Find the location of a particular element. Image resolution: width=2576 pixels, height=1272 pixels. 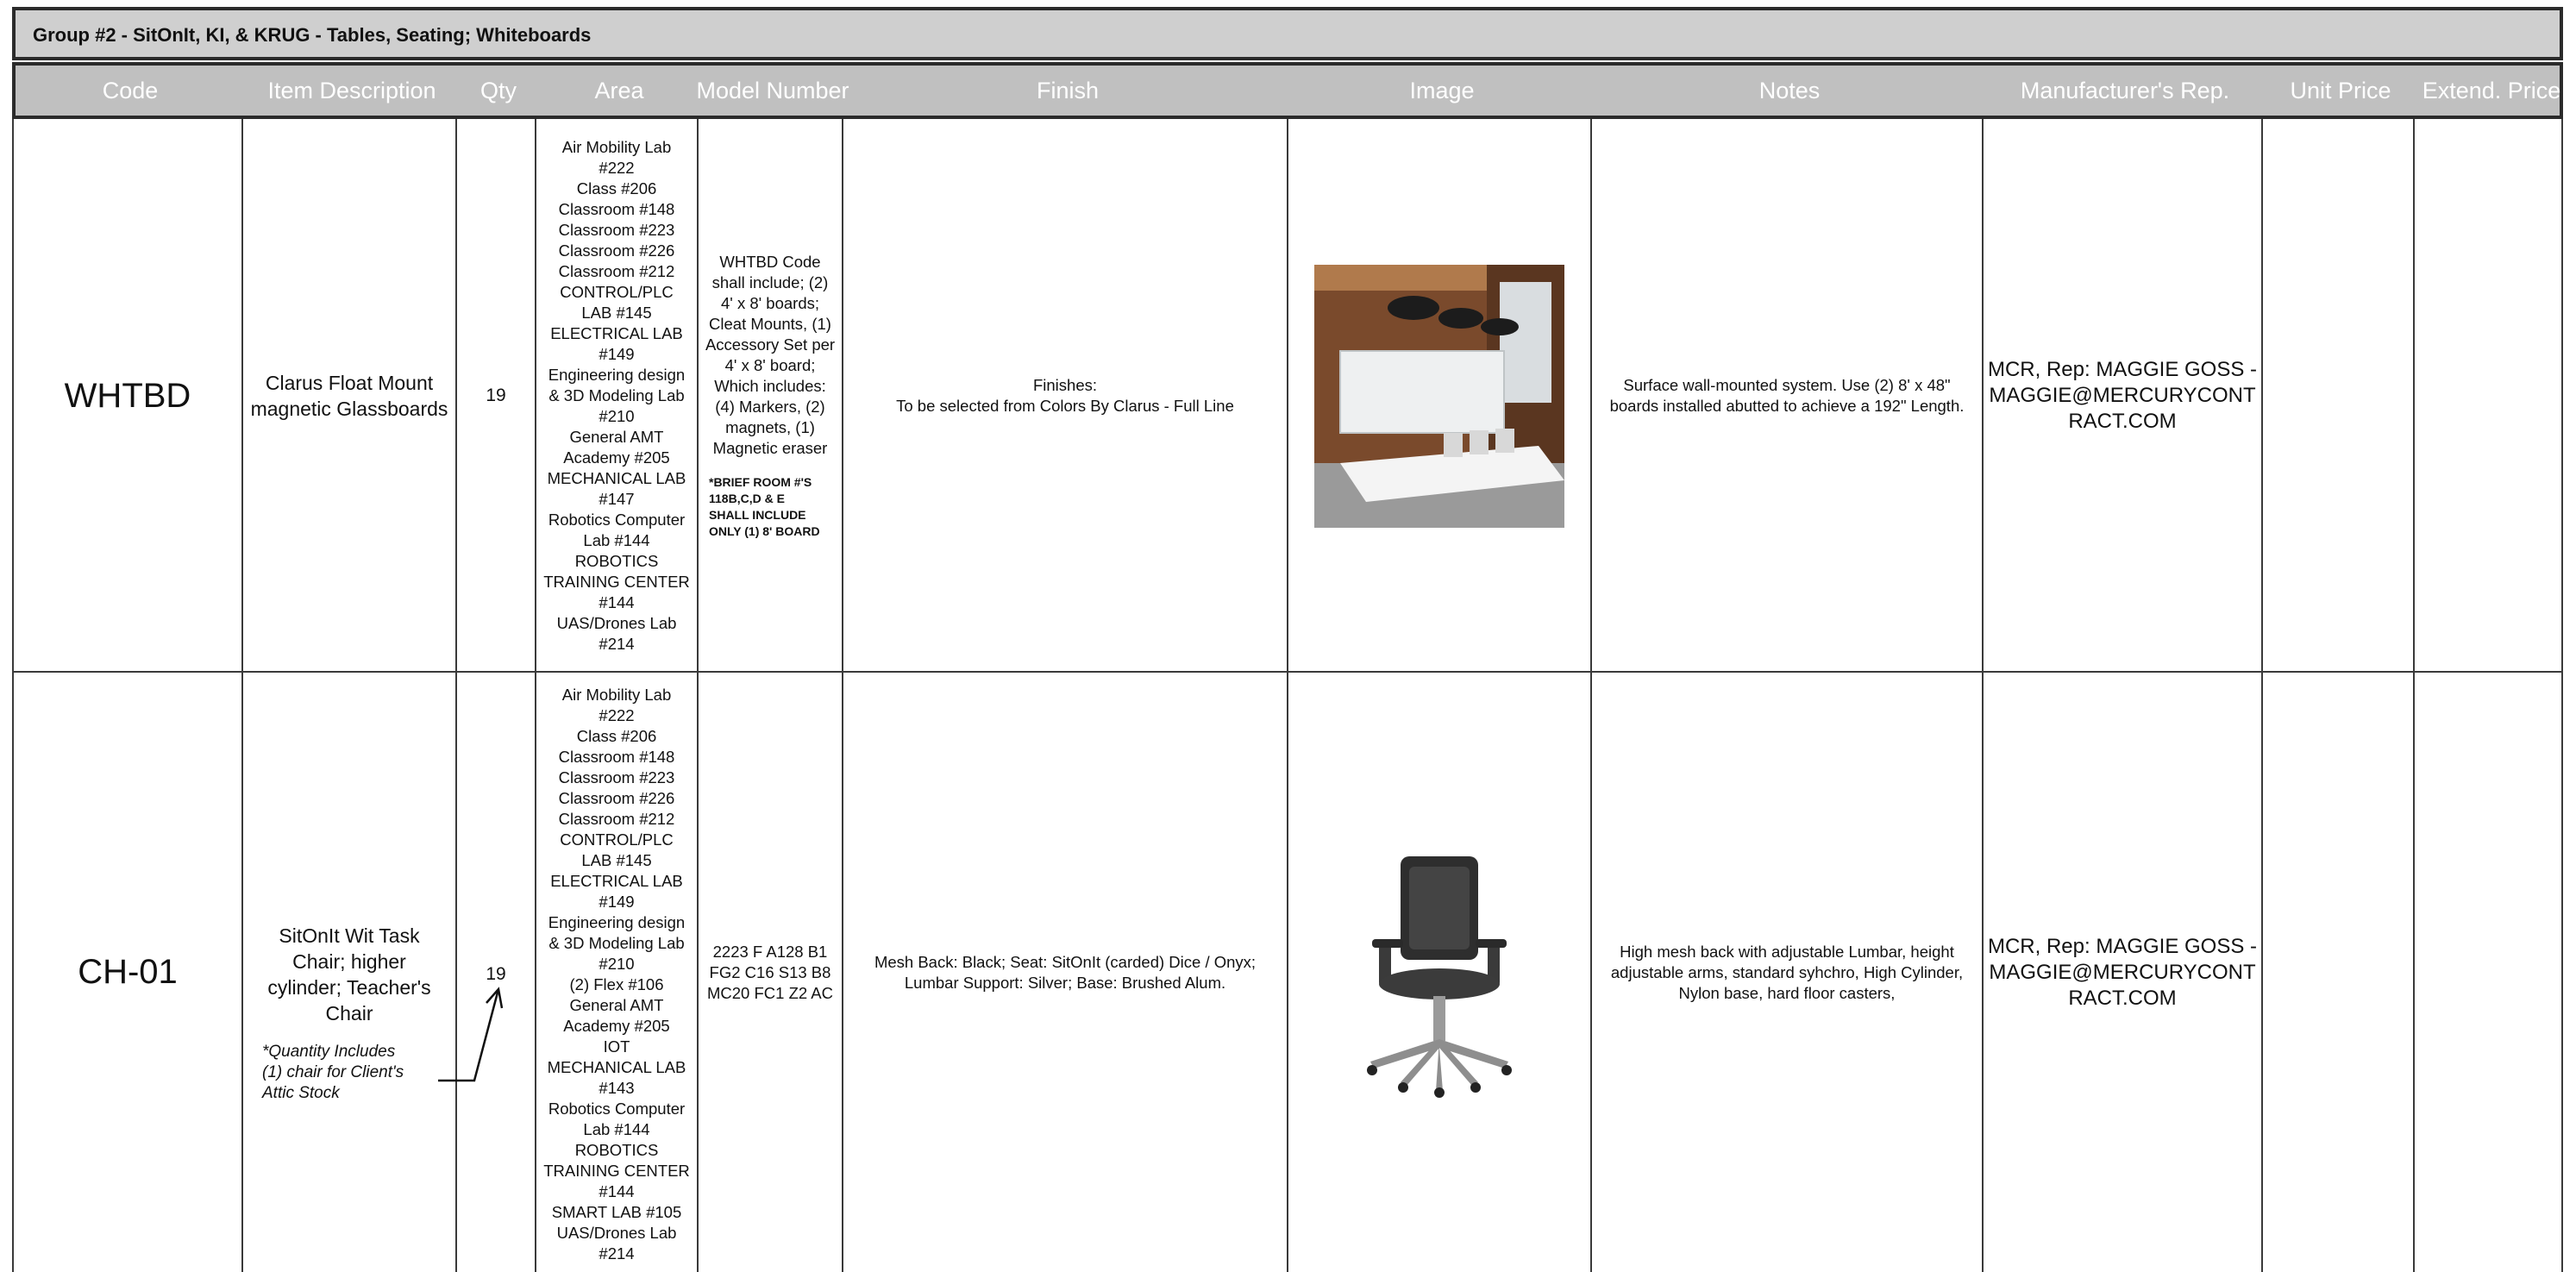

task-chair-photo-icon is located at coordinates (1439, 977).